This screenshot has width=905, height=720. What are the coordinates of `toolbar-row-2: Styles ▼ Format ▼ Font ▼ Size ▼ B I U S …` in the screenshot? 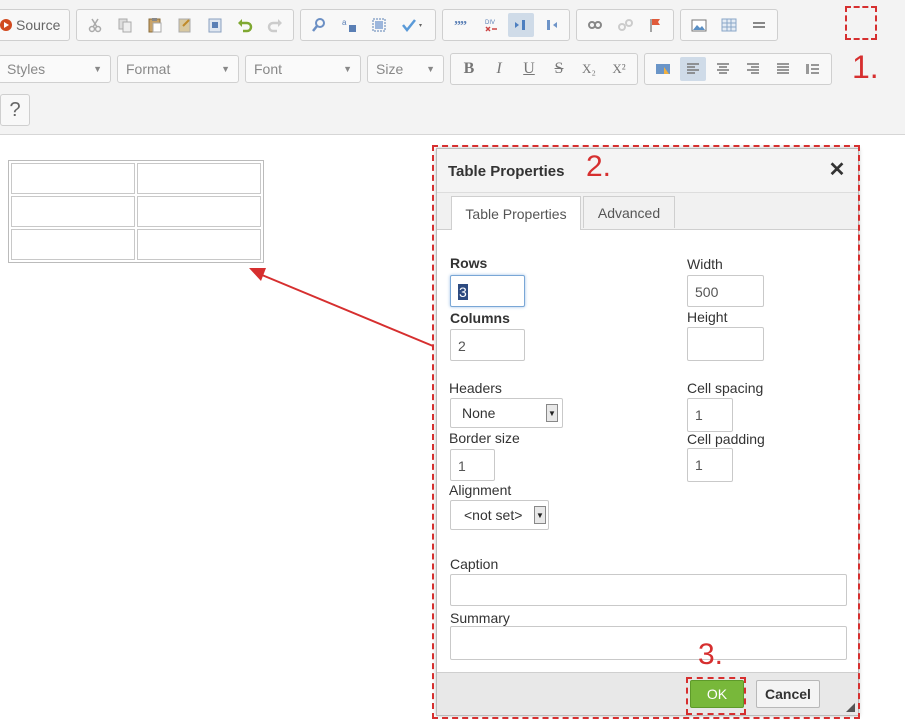 It's located at (419, 69).